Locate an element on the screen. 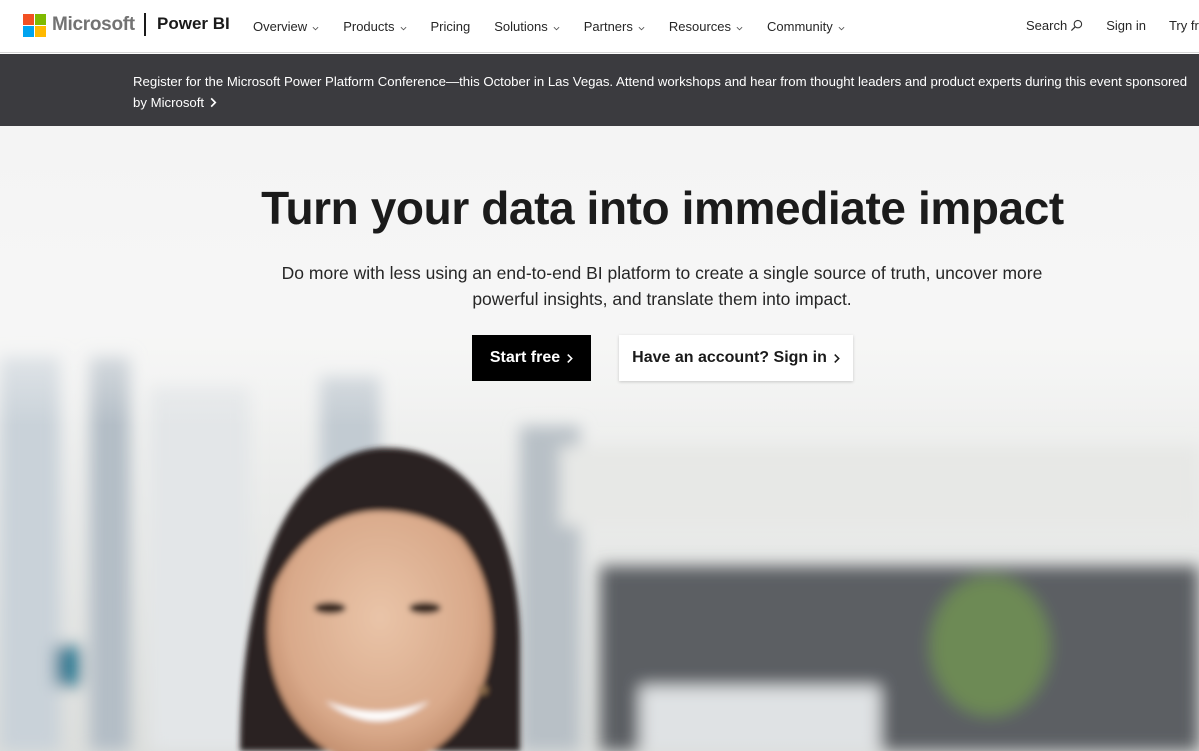 This screenshot has width=1199, height=751. nav-item-label: Community is located at coordinates (800, 26).